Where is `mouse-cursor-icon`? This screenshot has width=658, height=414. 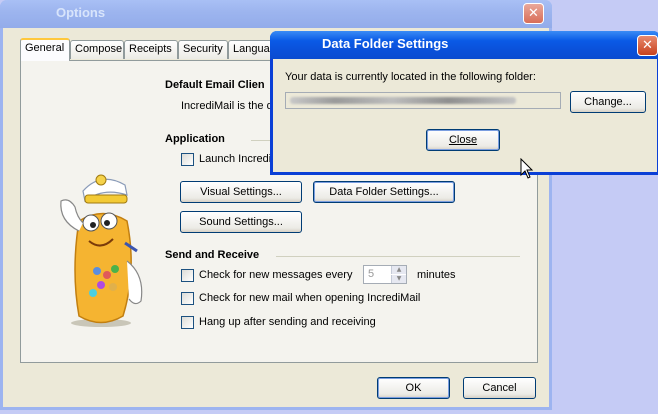 mouse-cursor-icon is located at coordinates (527, 168).